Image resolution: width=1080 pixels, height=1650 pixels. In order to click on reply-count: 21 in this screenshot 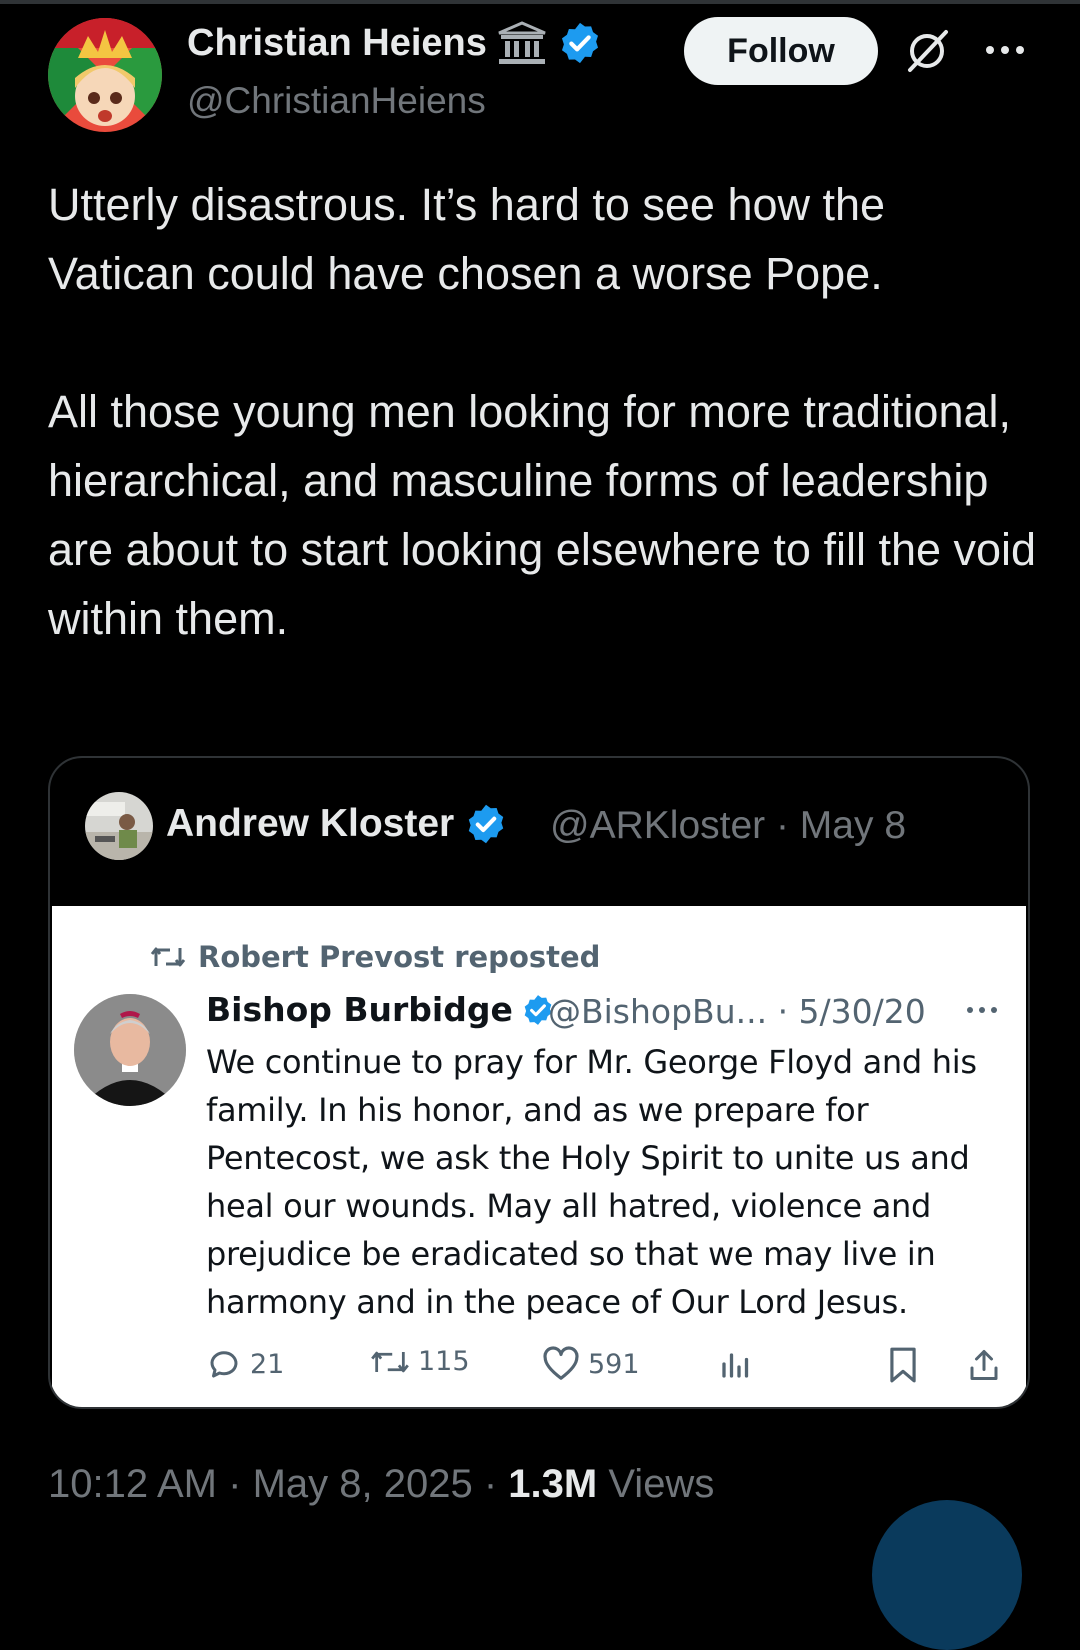, I will do `click(267, 1364)`.